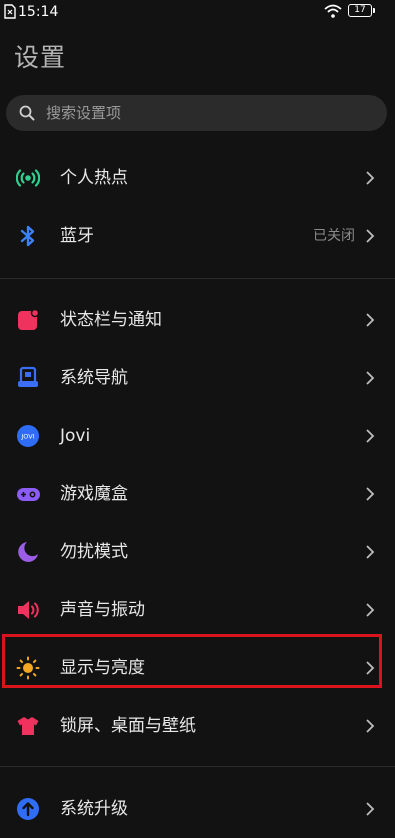 This screenshot has height=838, width=395. What do you see at coordinates (28, 610) in the screenshot?
I see `speaker-icon` at bounding box center [28, 610].